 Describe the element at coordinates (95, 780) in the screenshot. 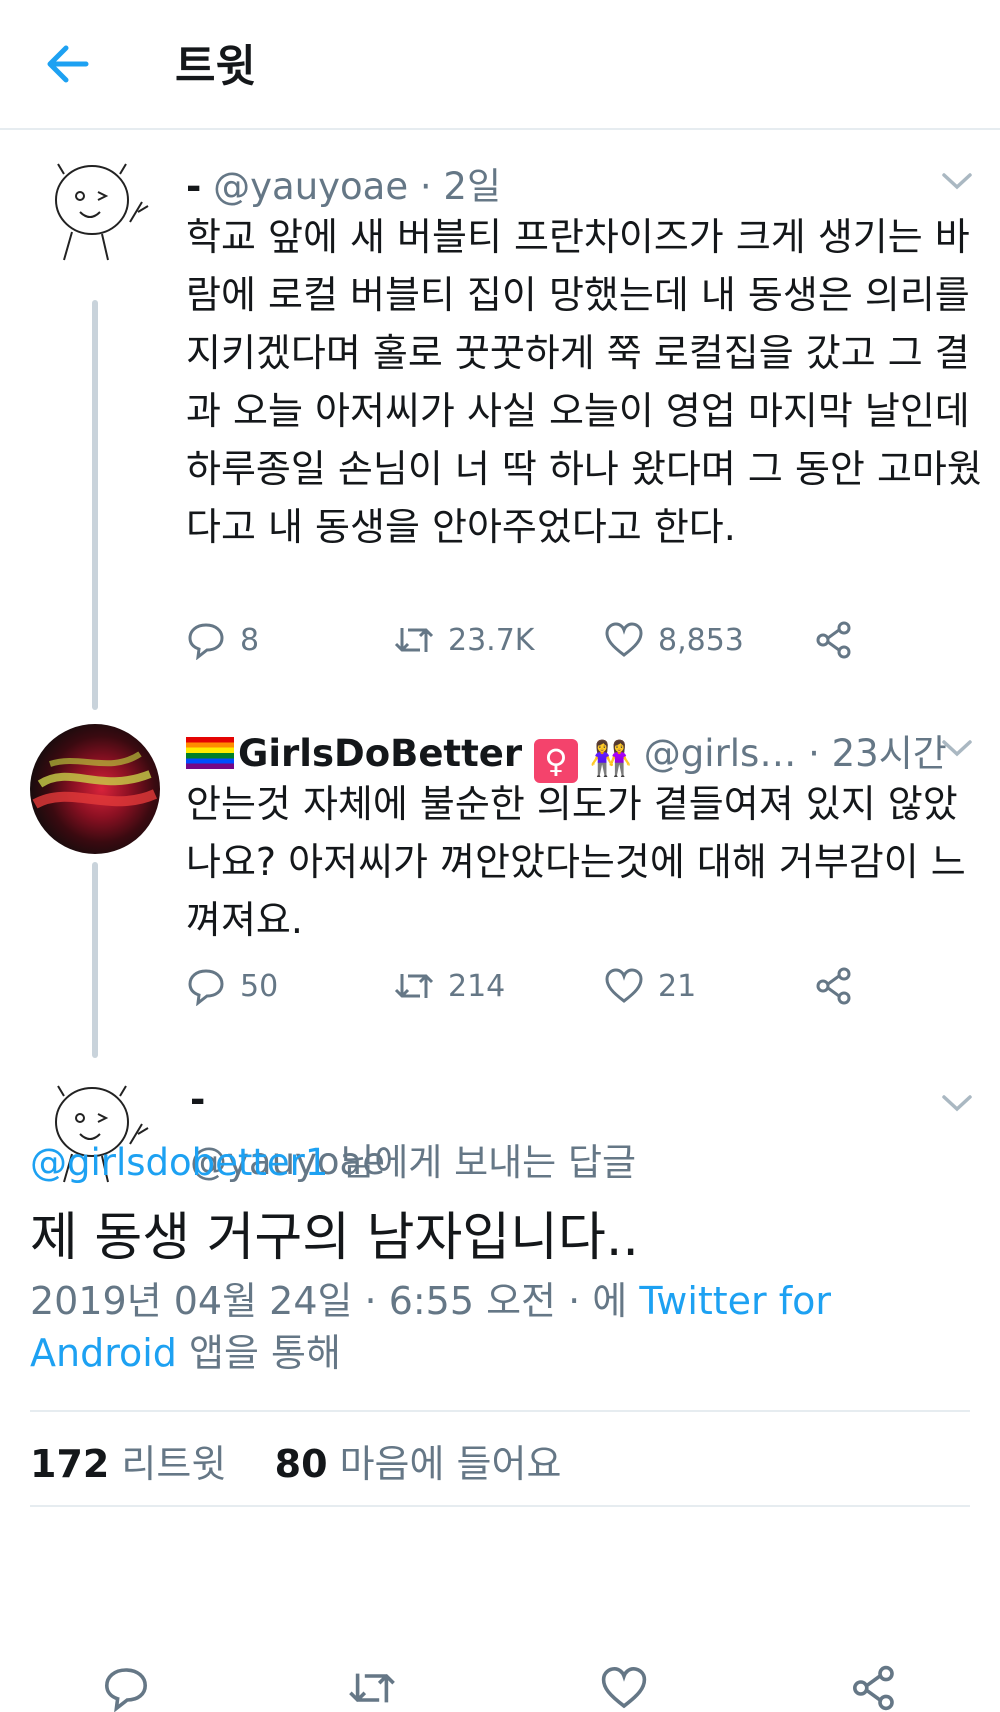

I see `avatar-image` at that location.